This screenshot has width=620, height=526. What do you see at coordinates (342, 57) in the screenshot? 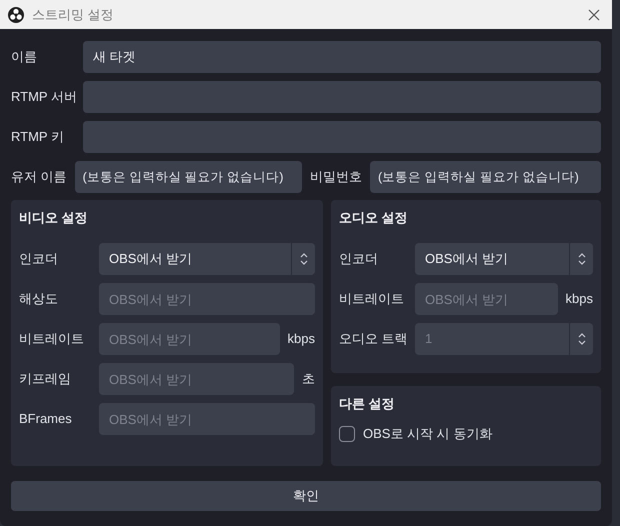
I see `input-field: 새 타겟` at bounding box center [342, 57].